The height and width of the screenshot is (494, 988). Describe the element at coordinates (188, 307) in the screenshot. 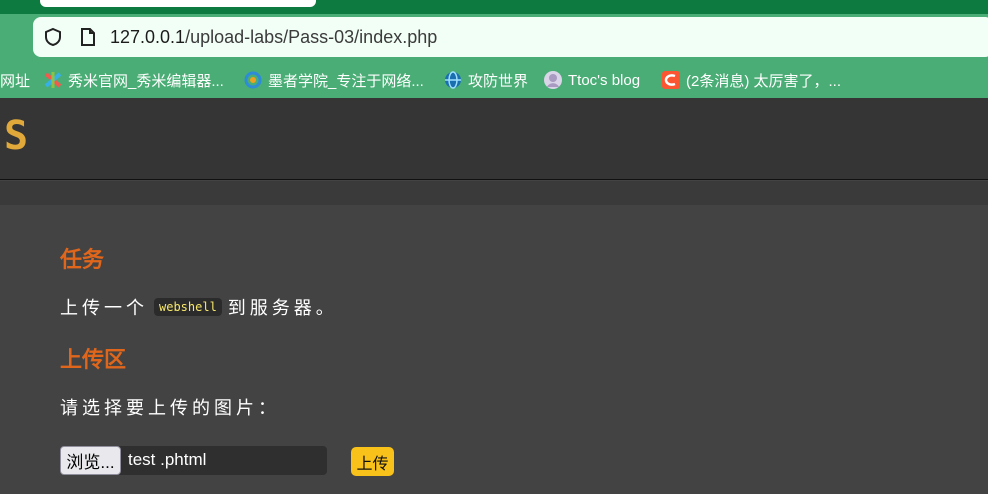

I see `task-code: webshell` at that location.